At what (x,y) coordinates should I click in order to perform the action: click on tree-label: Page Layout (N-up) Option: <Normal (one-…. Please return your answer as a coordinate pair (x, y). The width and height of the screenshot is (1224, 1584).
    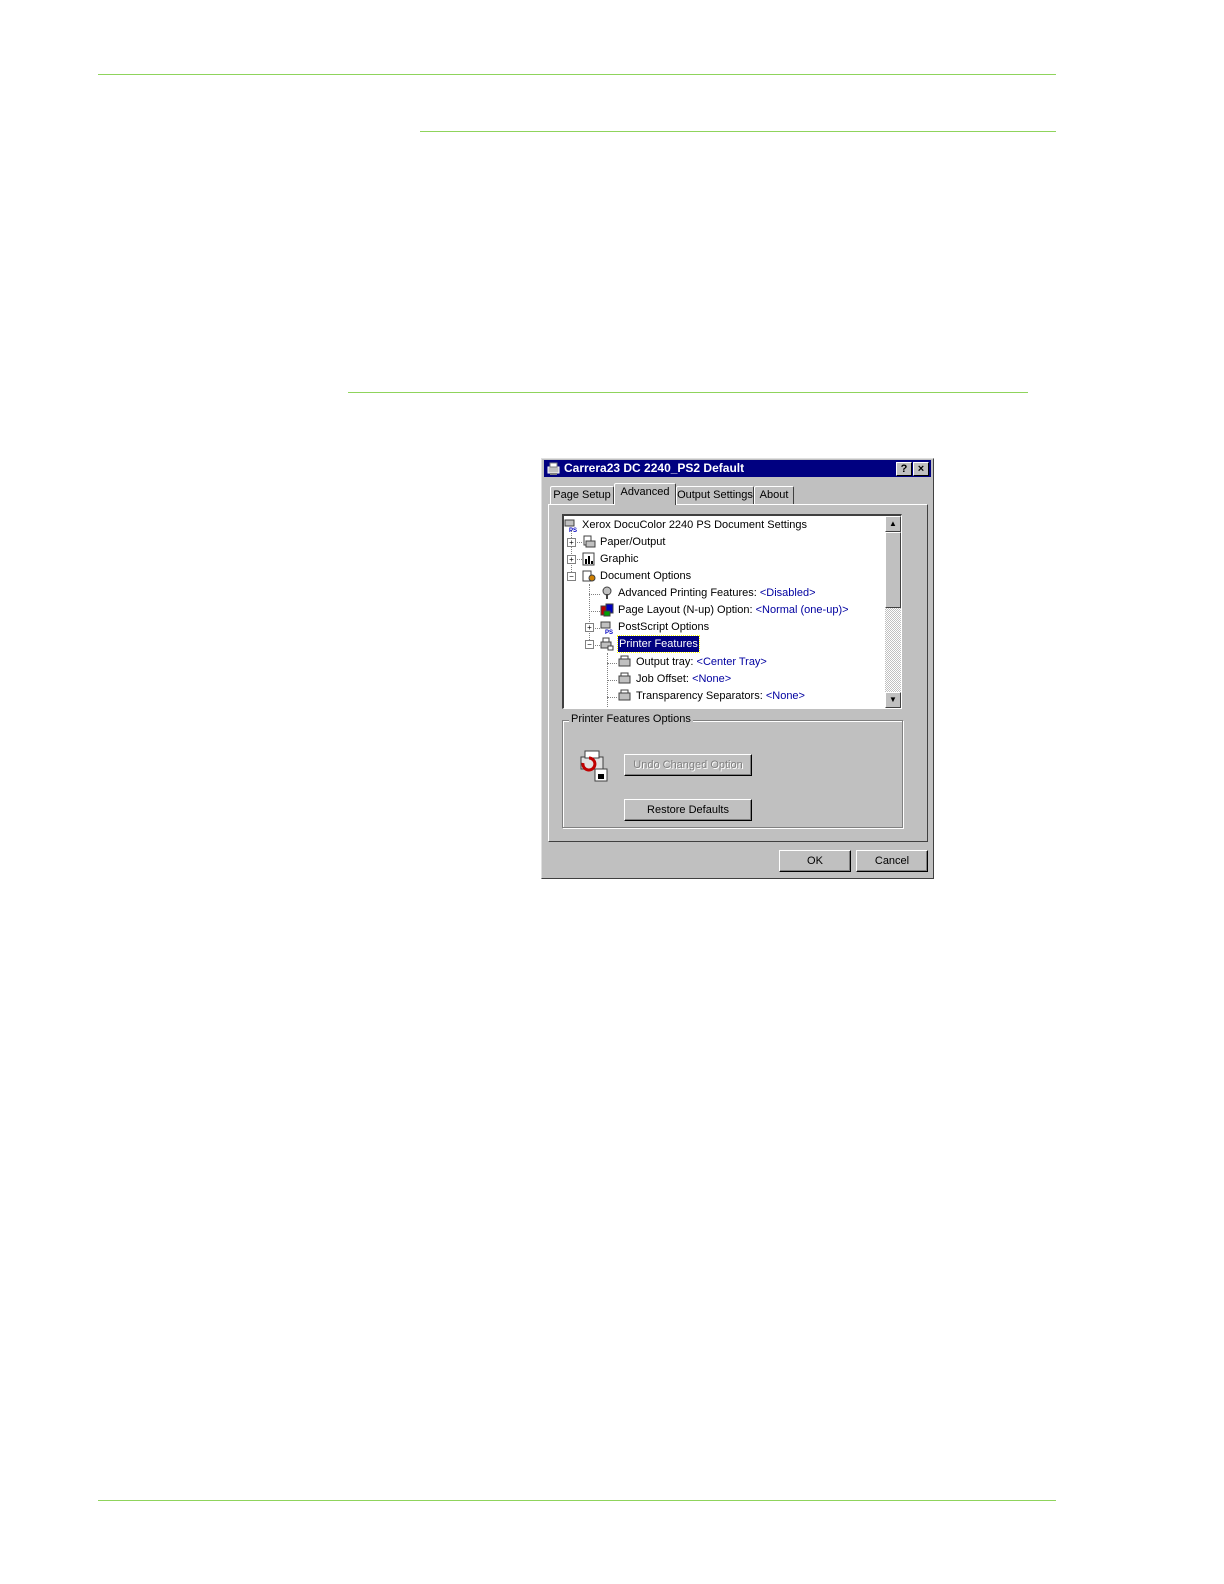
    Looking at the image, I should click on (733, 610).